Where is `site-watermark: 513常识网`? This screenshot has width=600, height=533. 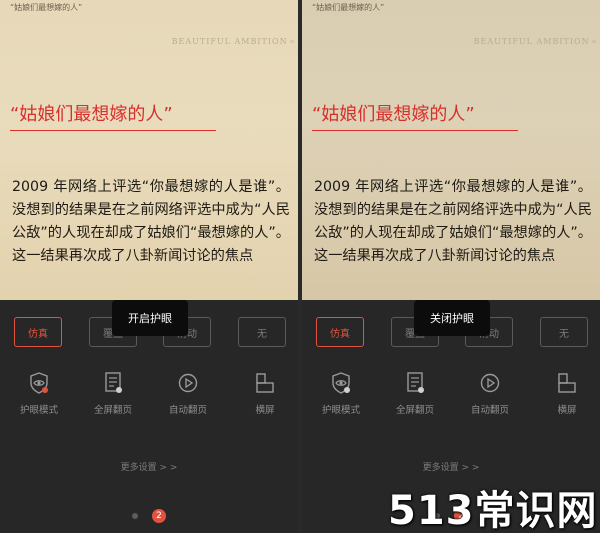
site-watermark: 513常识网 is located at coordinates (493, 510).